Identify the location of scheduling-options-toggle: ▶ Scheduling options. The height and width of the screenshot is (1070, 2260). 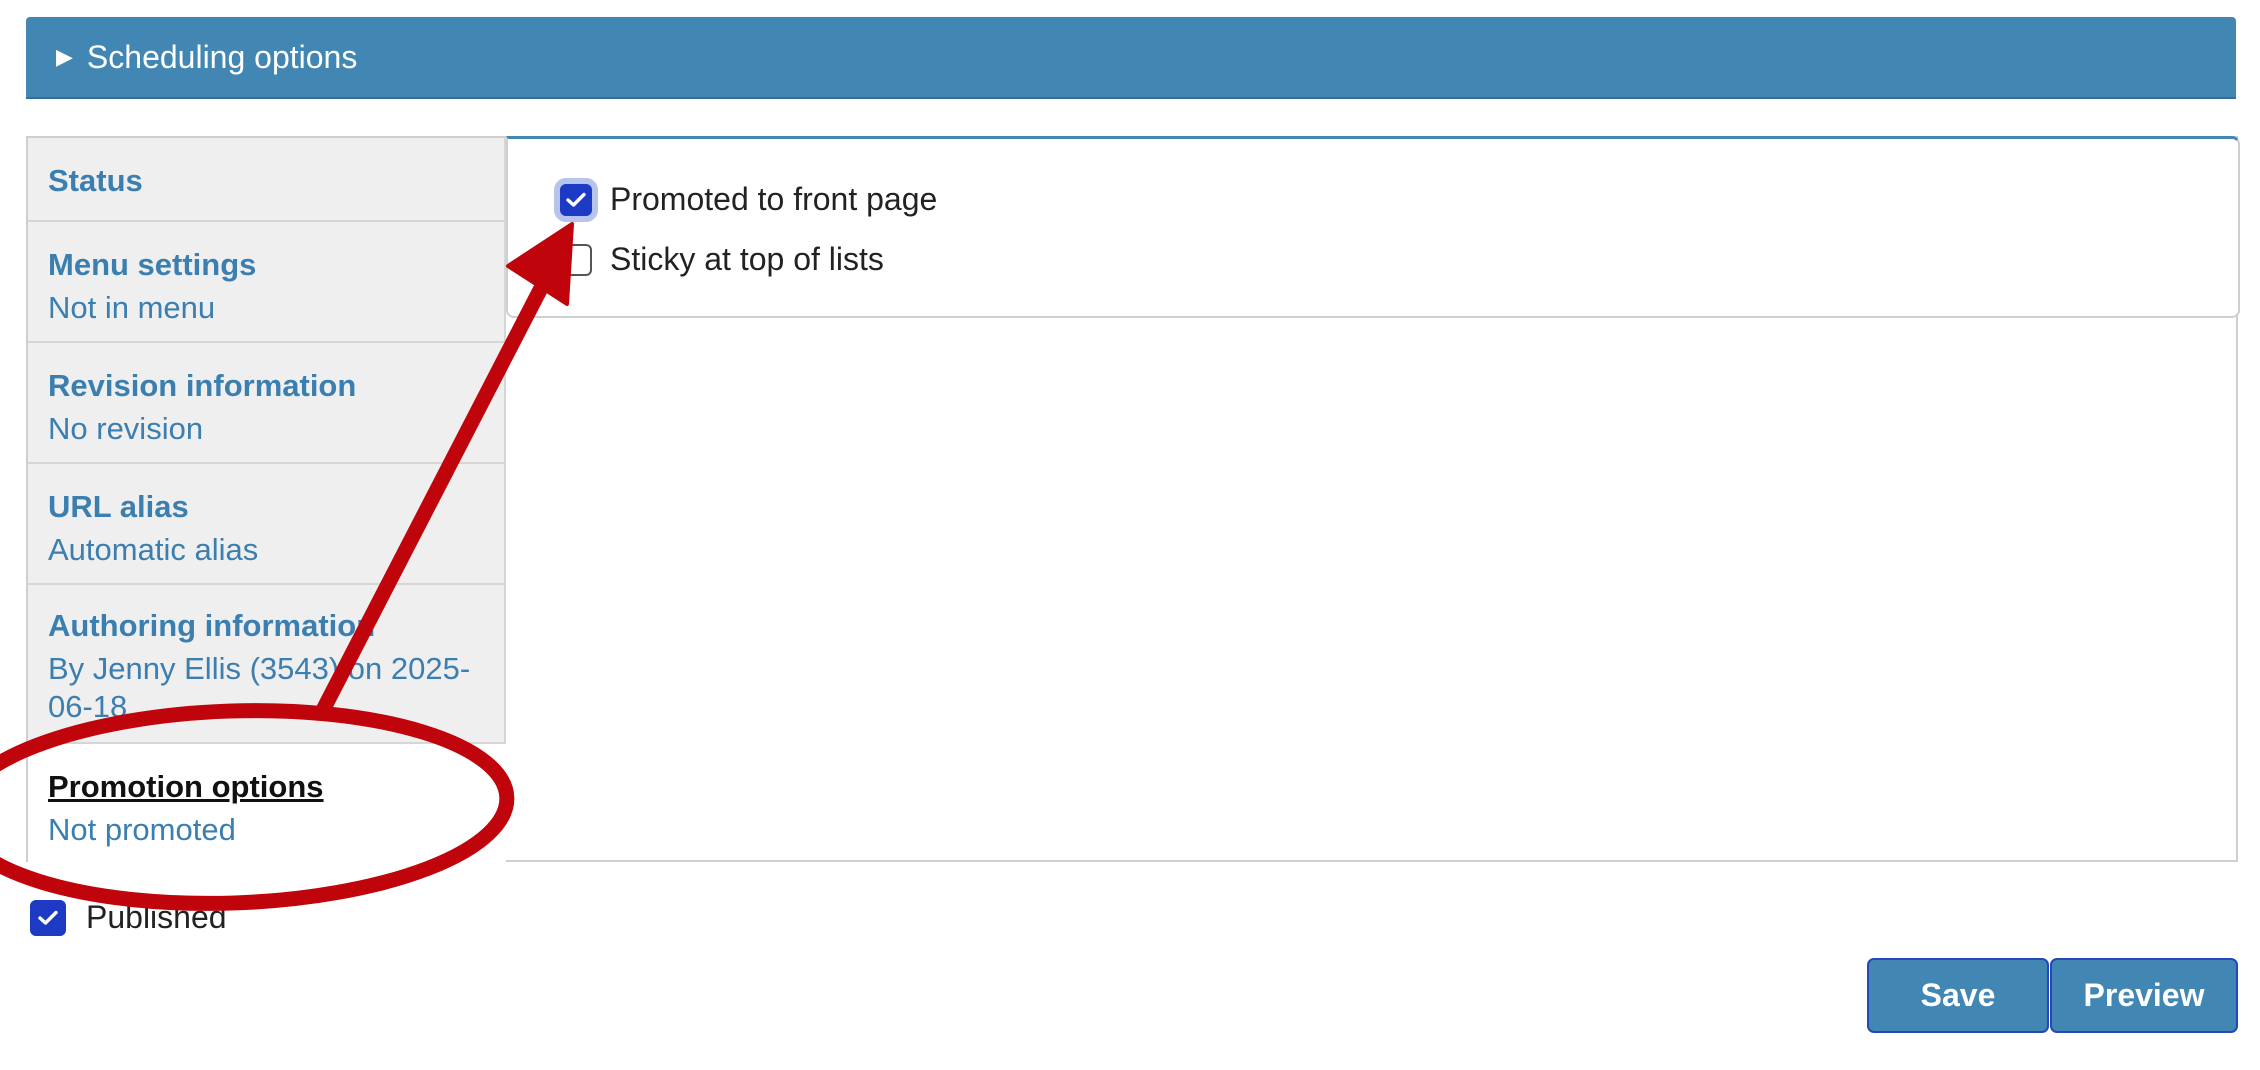
(1131, 58).